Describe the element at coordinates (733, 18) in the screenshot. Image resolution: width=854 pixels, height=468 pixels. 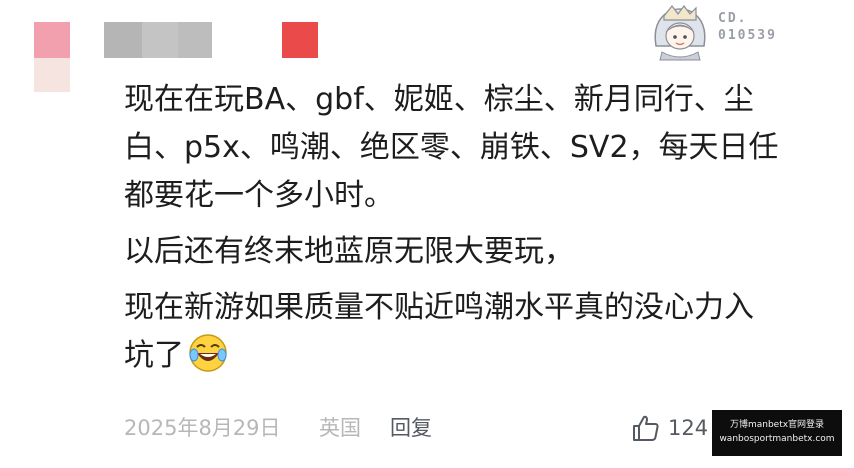
I see `badge-code-line: CD.` at that location.